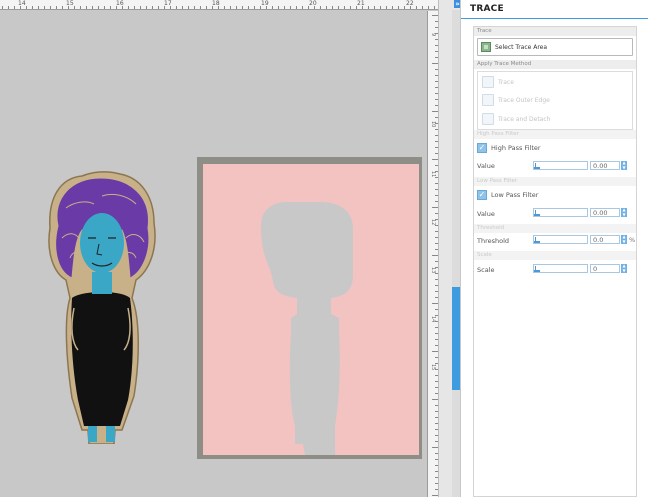 The image size is (648, 497). What do you see at coordinates (488, 100) in the screenshot?
I see `trace-outer-edge-icon` at bounding box center [488, 100].